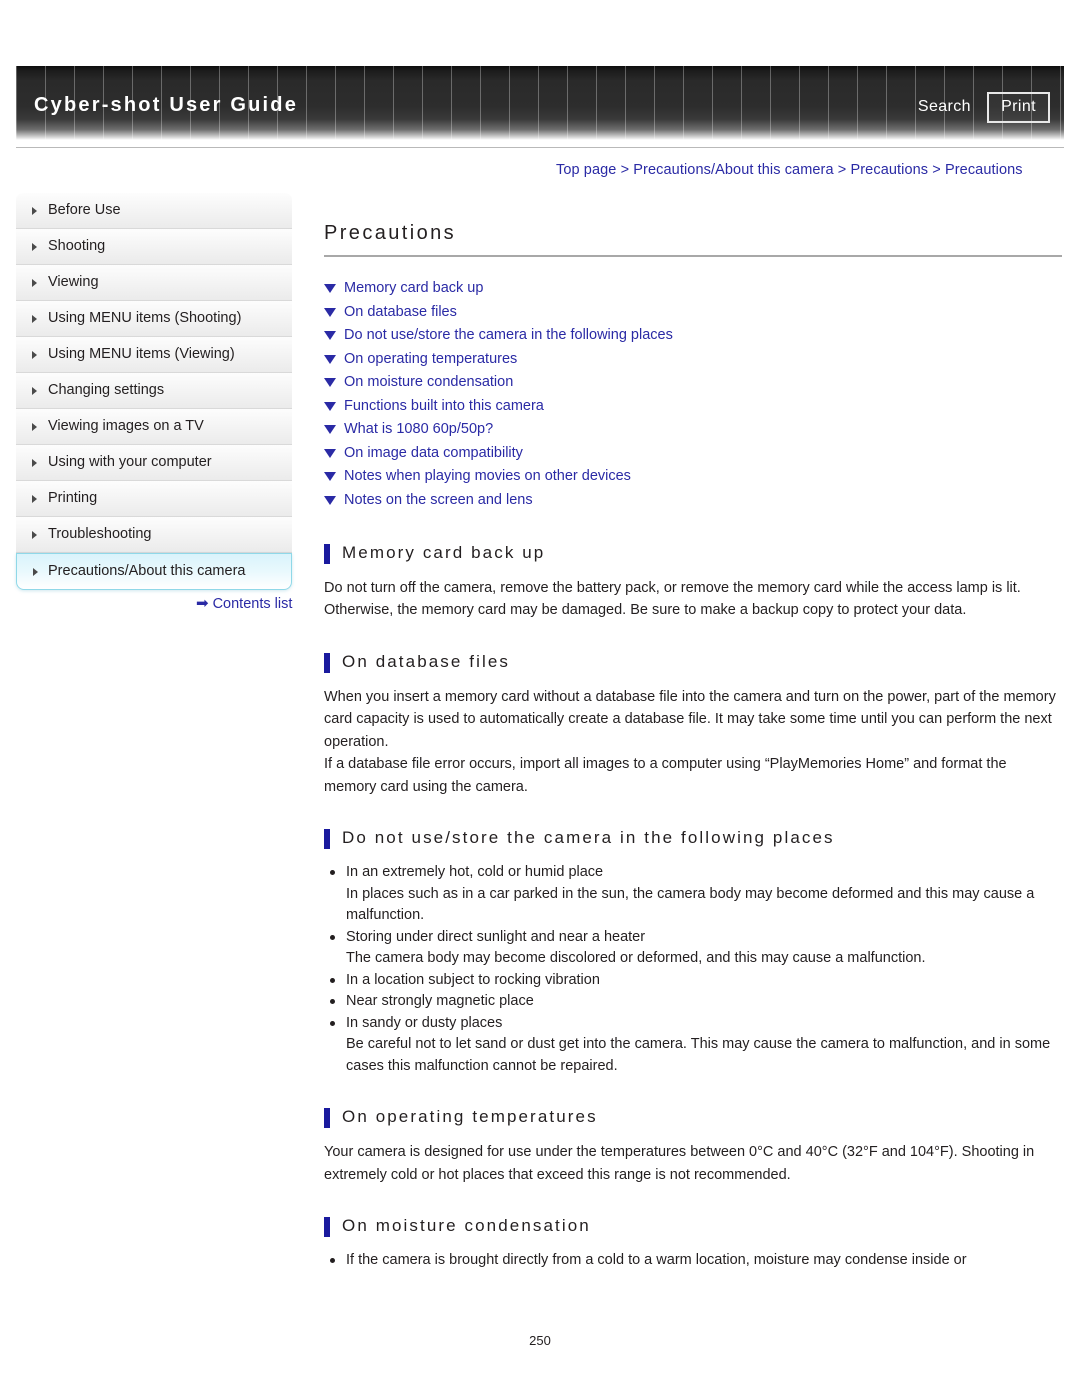 Image resolution: width=1080 pixels, height=1397 pixels. I want to click on section-link-label: On image data compatibility, so click(433, 452).